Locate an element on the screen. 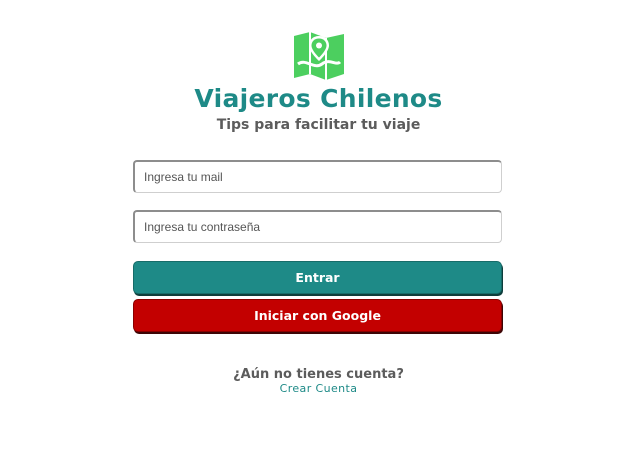 Image resolution: width=637 pixels, height=468 pixels. email-field is located at coordinates (317, 176).